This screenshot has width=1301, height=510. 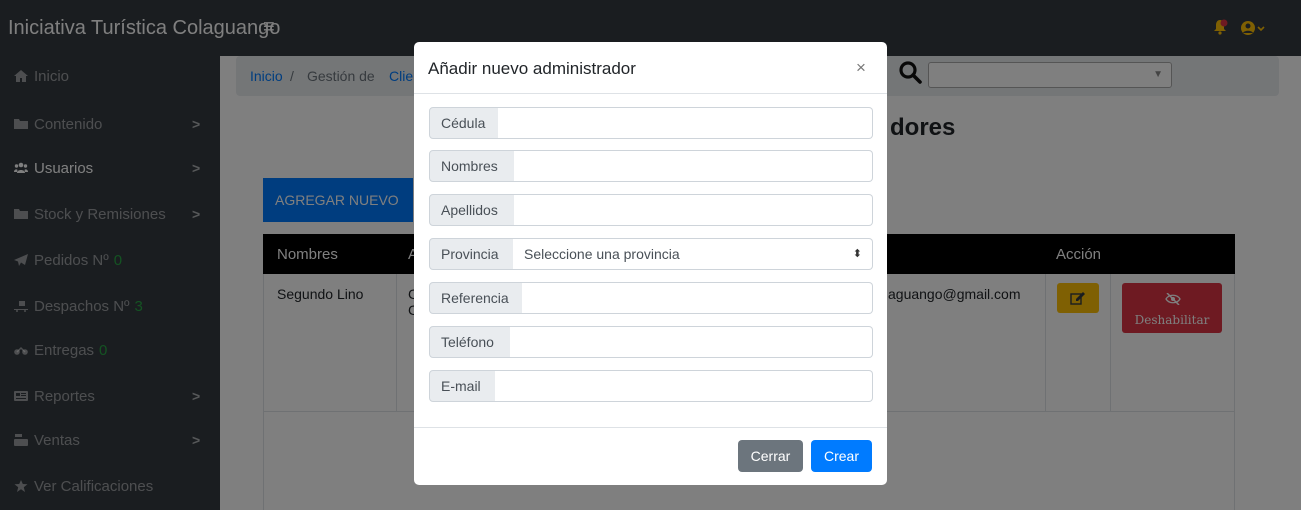 I want to click on provincia-label: Provincia, so click(x=471, y=254).